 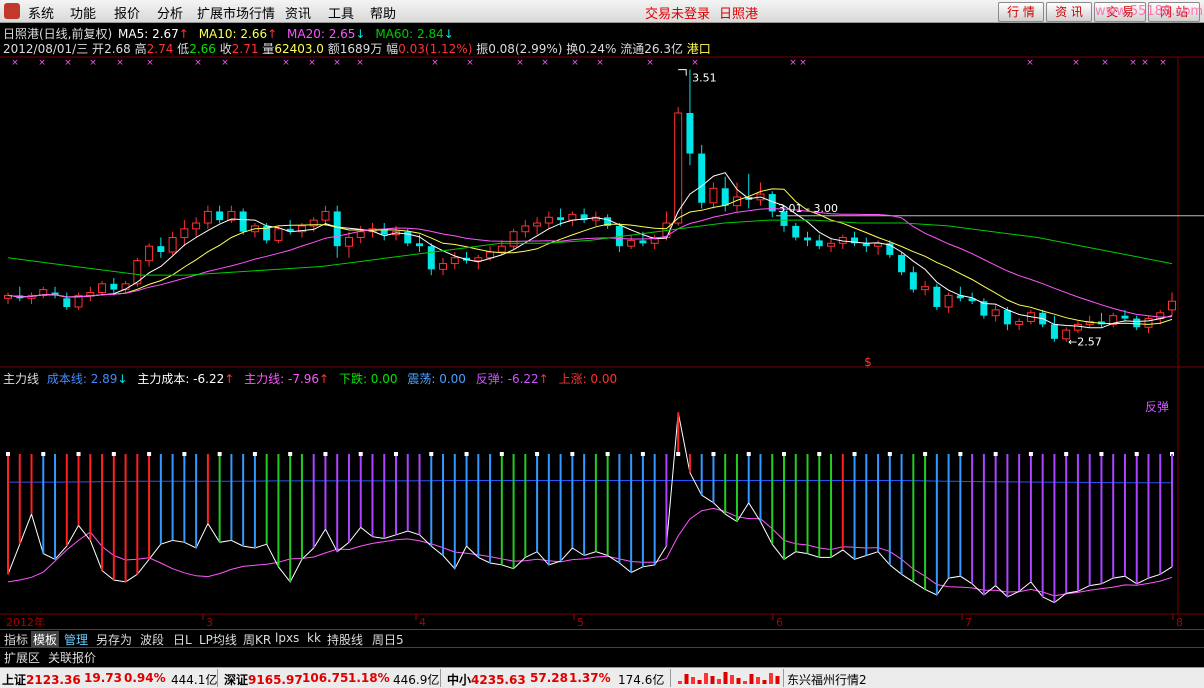 What do you see at coordinates (45, 639) in the screenshot?
I see `tab-template: 模板` at bounding box center [45, 639].